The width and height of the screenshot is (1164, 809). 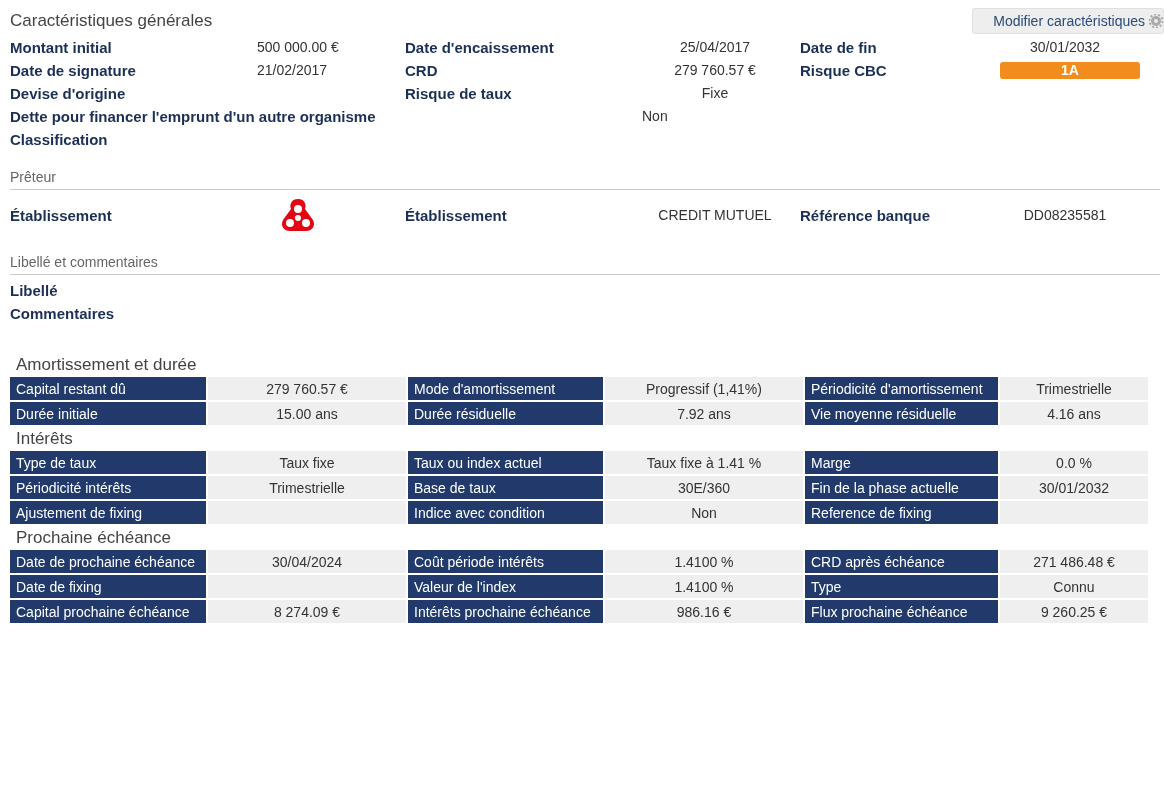 I want to click on field-label: Montant initial, so click(x=61, y=48).